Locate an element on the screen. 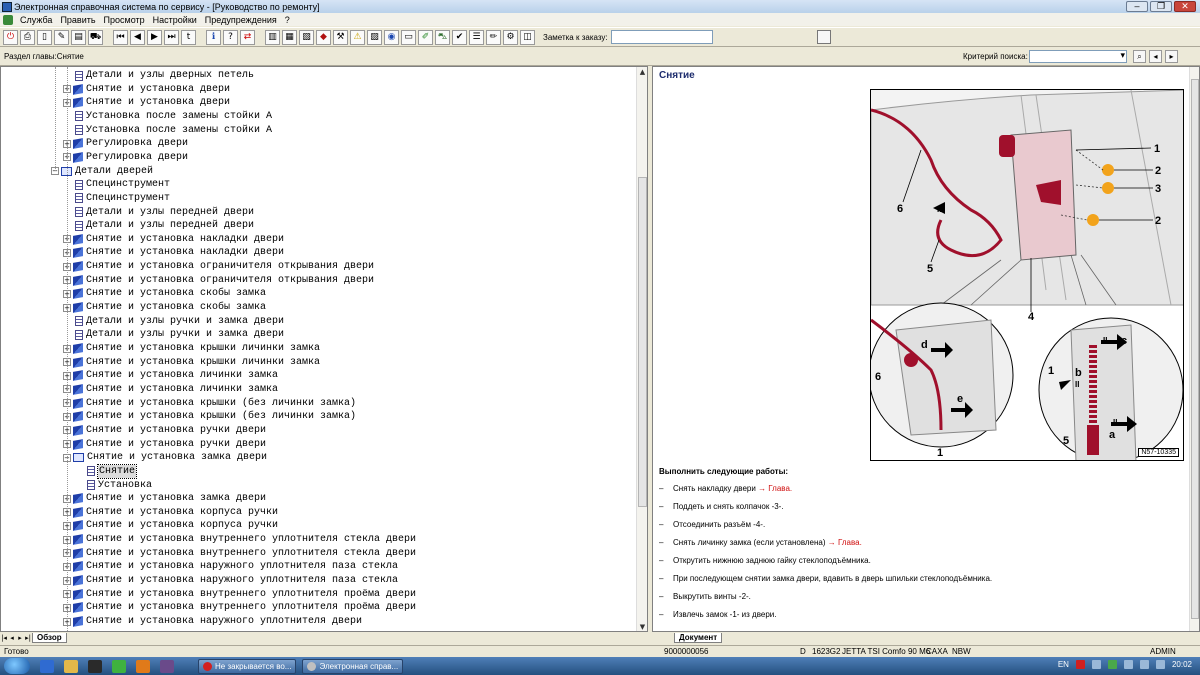  tray-signal-icon is located at coordinates (1144, 664).